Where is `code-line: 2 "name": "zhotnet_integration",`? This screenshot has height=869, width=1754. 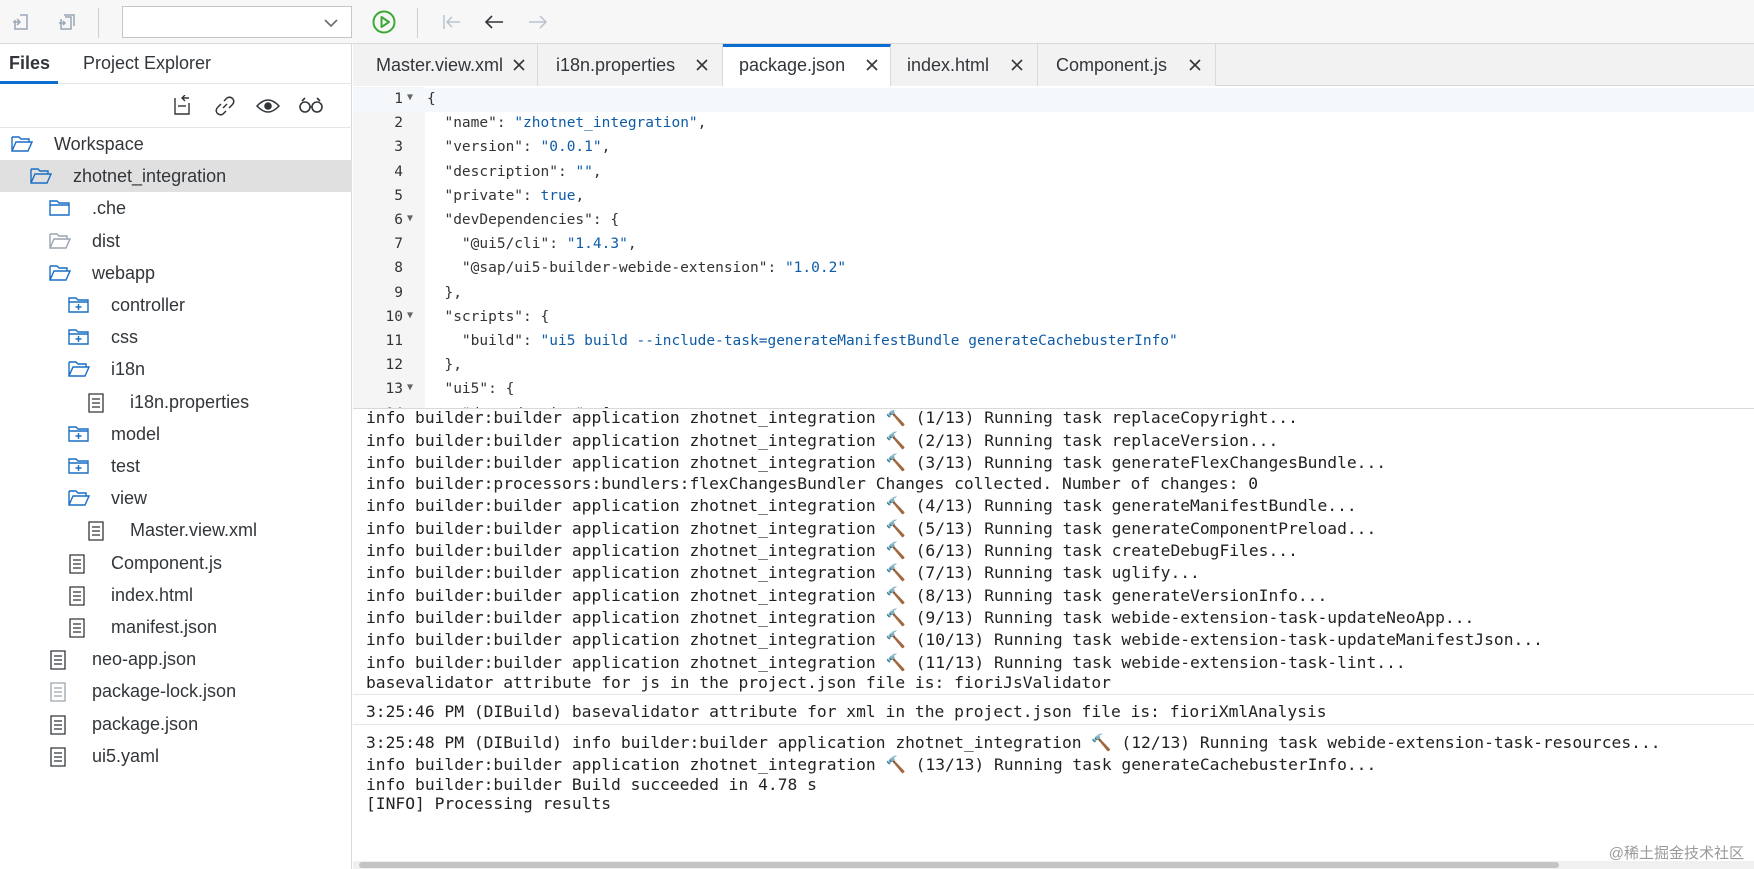 code-line: 2 "name": "zhotnet_integration", is located at coordinates (1053, 124).